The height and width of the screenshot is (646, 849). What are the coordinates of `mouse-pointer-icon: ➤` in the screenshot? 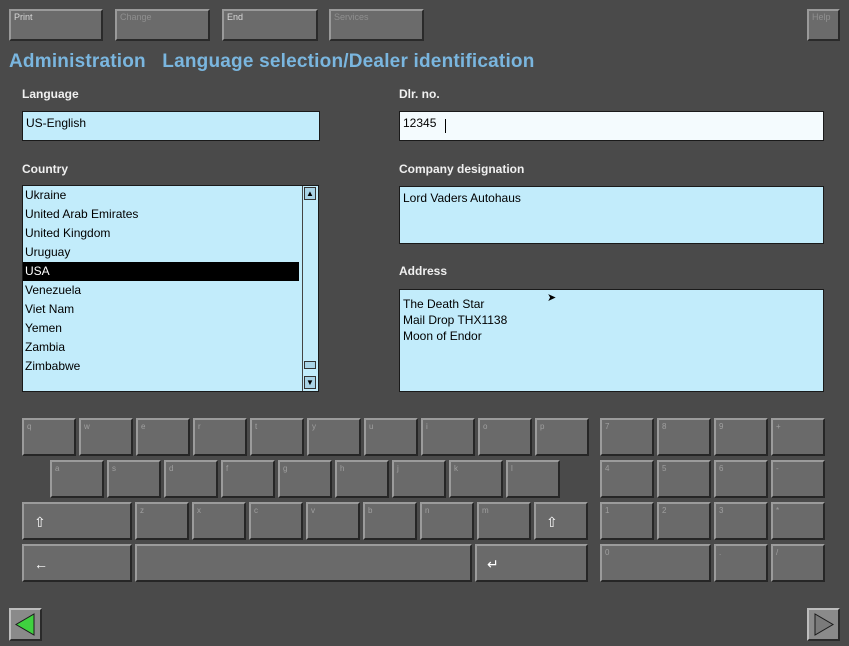 It's located at (552, 298).